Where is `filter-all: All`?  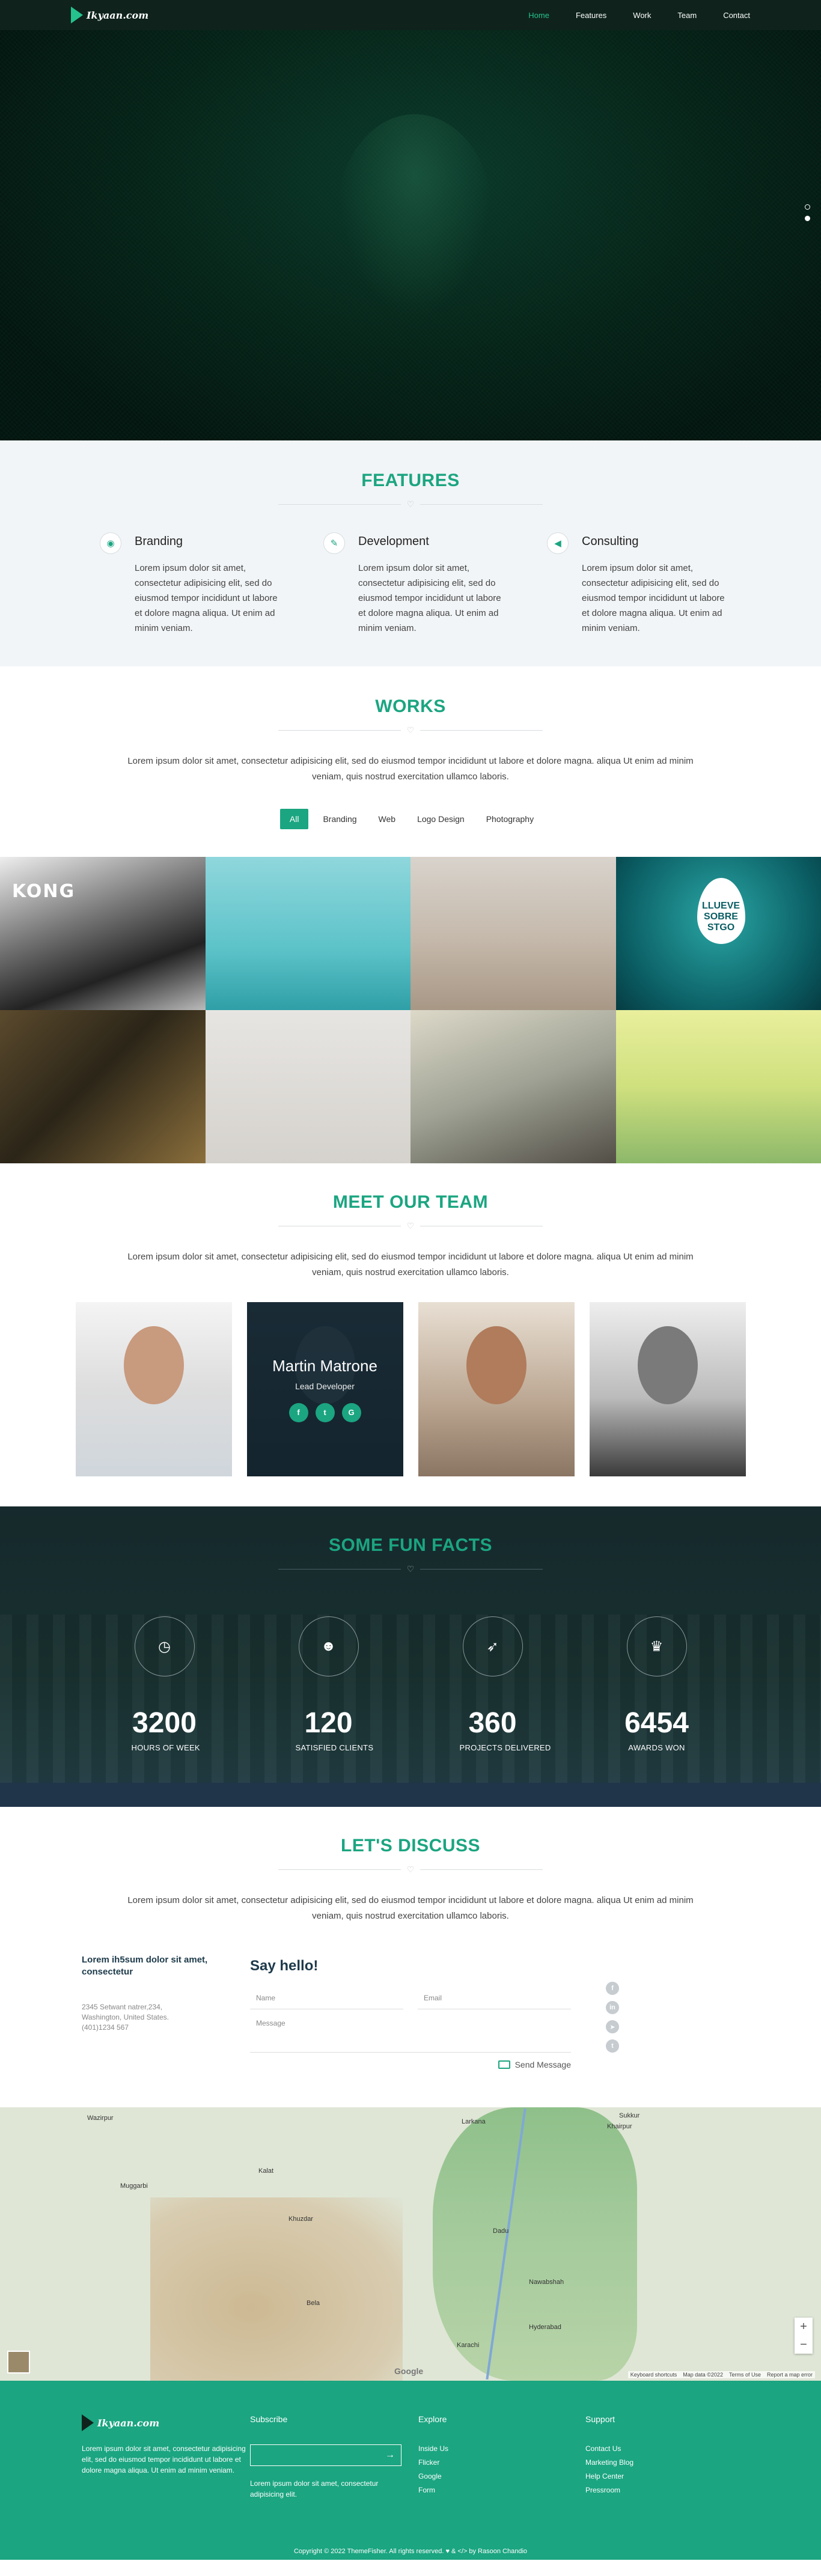 filter-all: All is located at coordinates (294, 819).